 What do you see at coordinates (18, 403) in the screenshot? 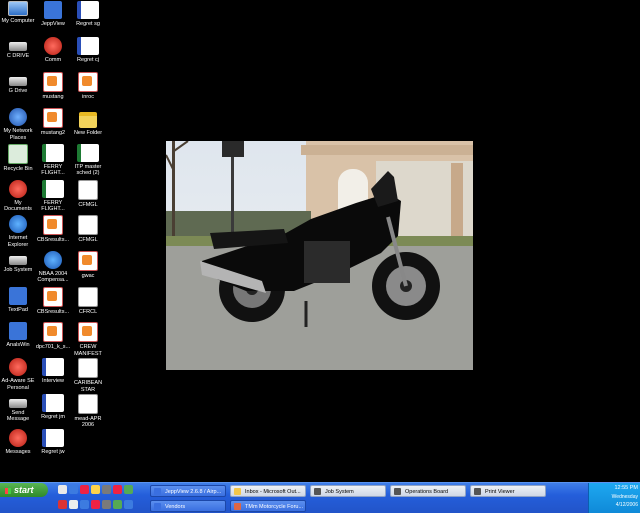
I see `send-message-icon` at bounding box center [18, 403].